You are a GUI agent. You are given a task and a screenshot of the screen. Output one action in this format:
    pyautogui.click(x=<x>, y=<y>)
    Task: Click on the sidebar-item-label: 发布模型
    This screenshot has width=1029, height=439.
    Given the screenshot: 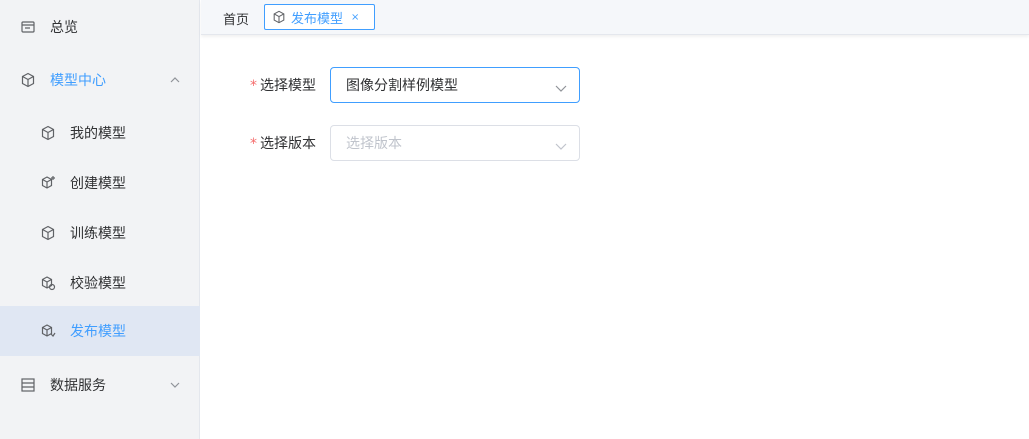 What is the action you would take?
    pyautogui.click(x=98, y=332)
    